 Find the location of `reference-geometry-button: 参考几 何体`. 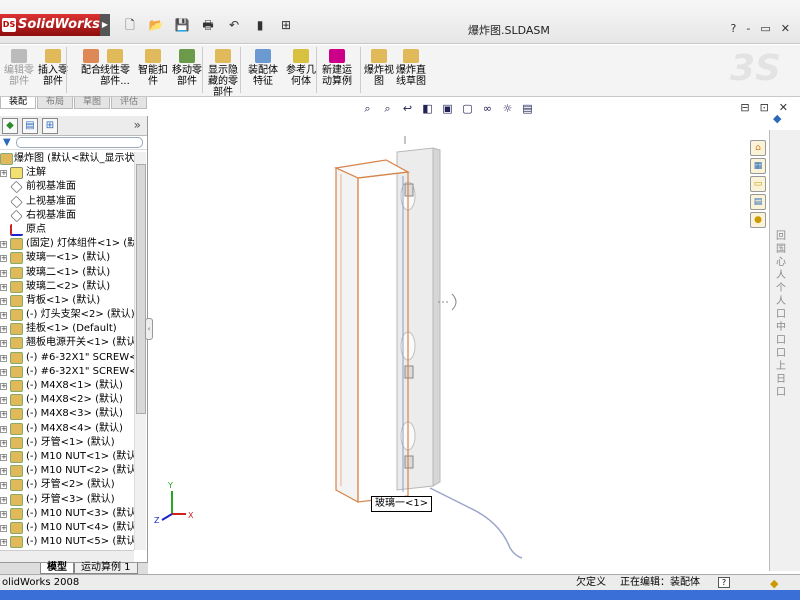

reference-geometry-button: 参考几 何体 is located at coordinates (301, 68).